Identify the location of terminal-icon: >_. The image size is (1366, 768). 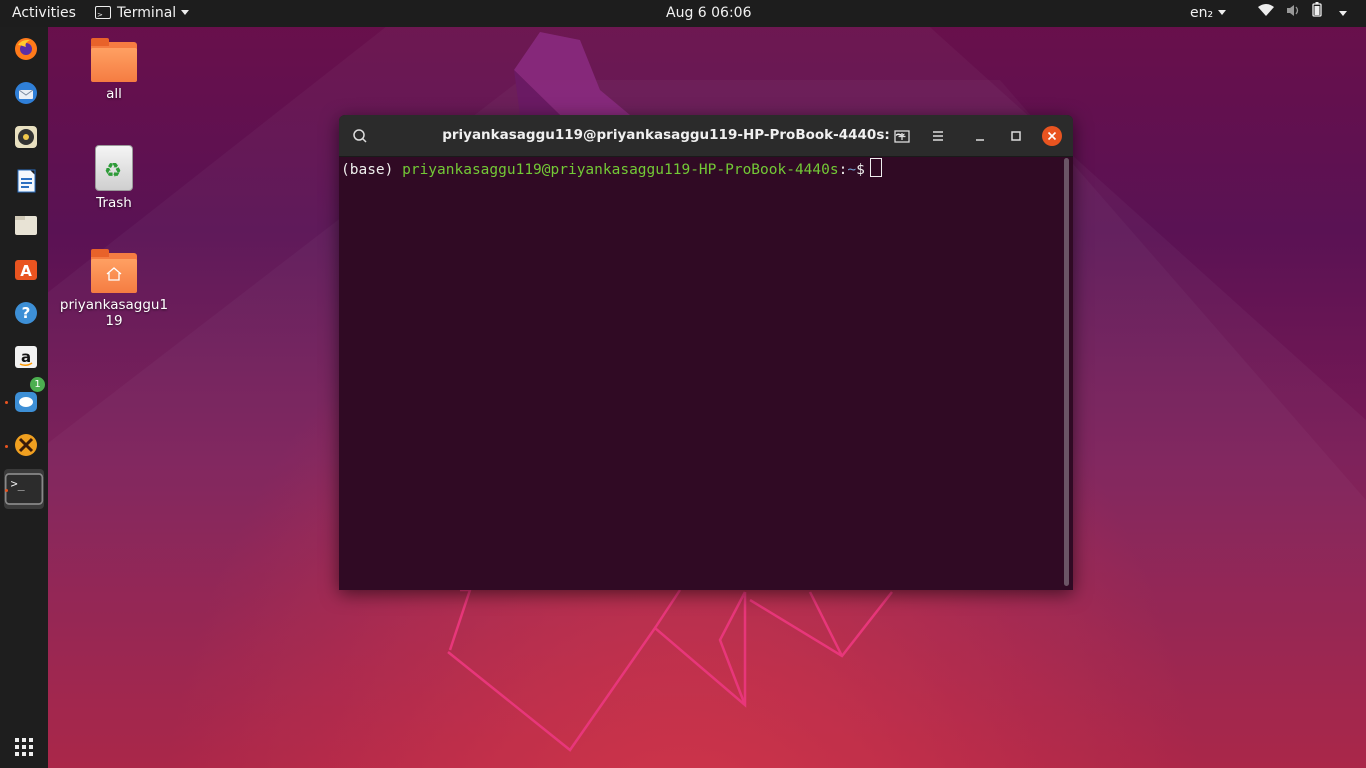
(24, 489).